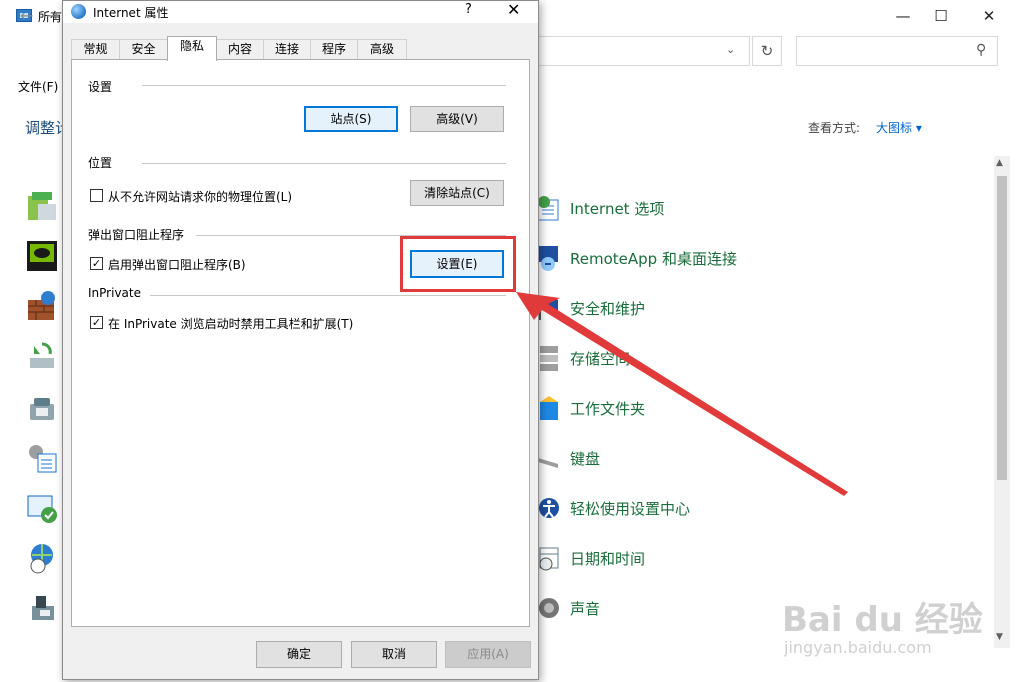 The height and width of the screenshot is (682, 1018). I want to click on annotation-arrow-icon, so click(682, 394).